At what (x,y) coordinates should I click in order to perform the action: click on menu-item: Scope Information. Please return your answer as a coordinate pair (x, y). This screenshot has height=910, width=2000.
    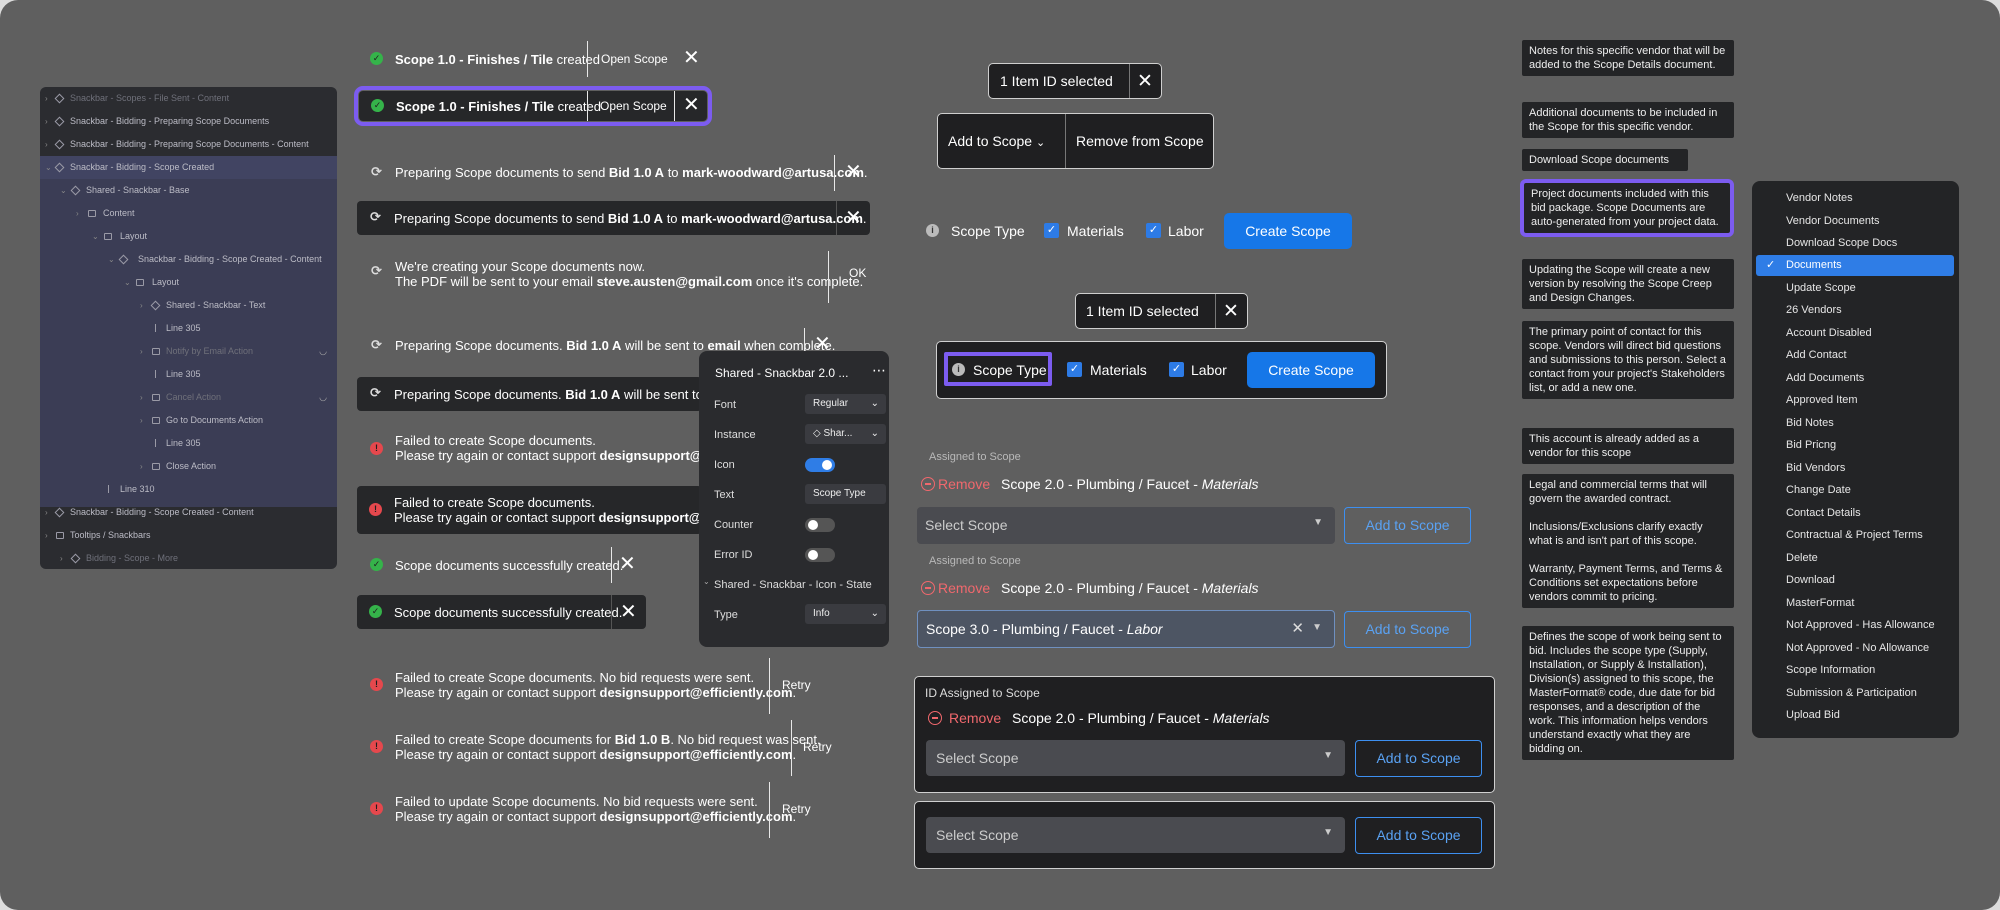
    Looking at the image, I should click on (1855, 670).